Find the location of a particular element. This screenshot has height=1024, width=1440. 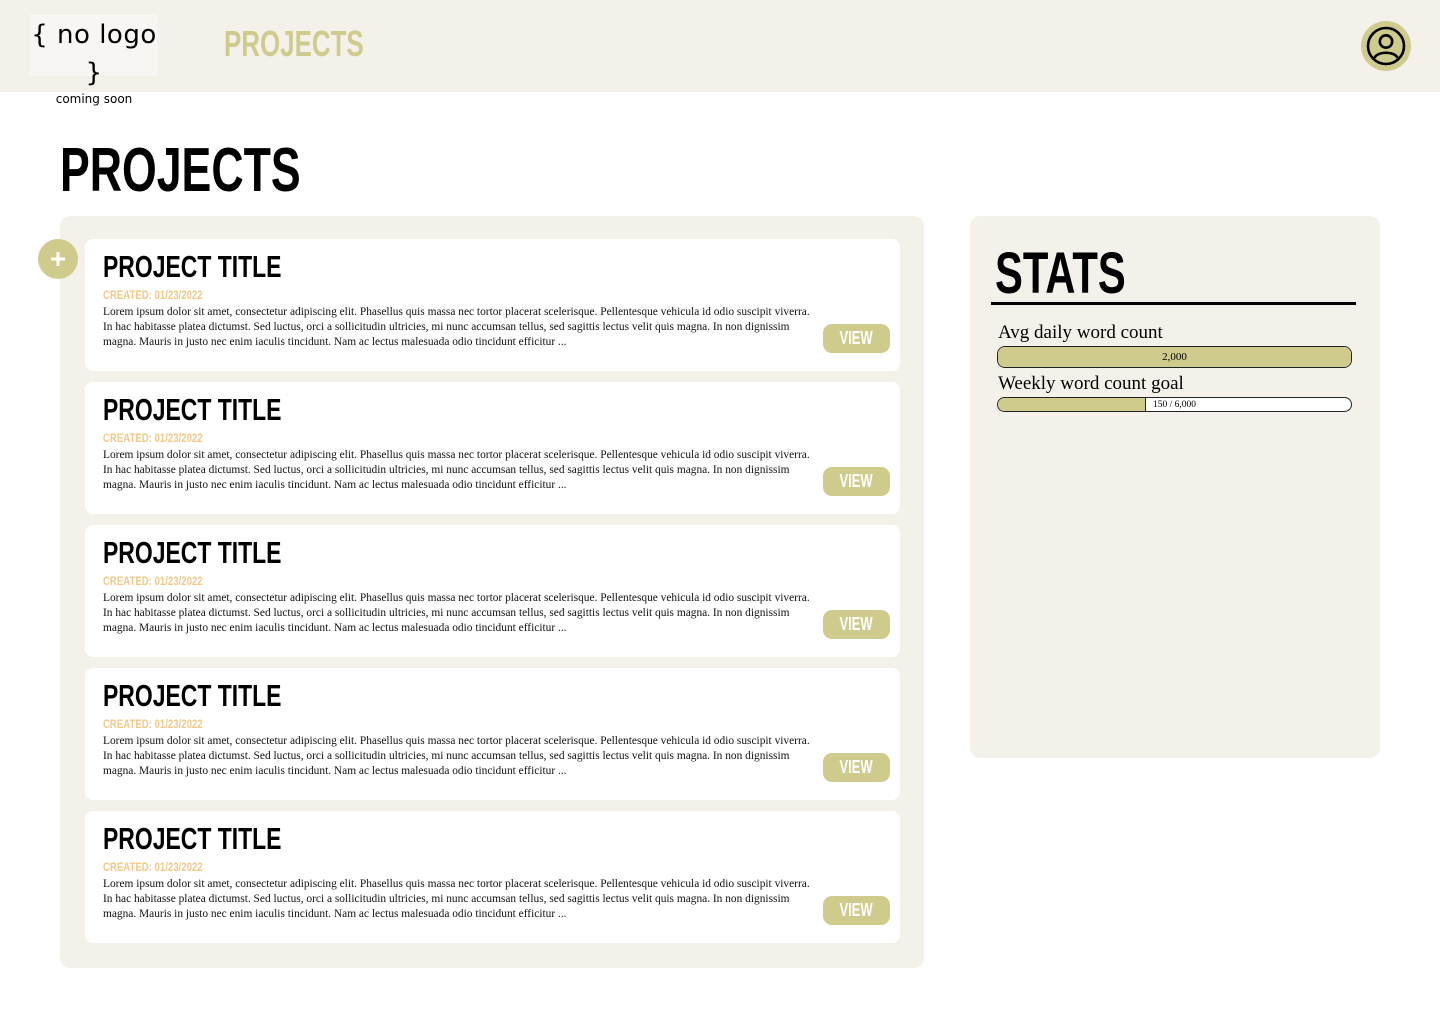

avg-daily-bar: 2,000 is located at coordinates (1174, 357).